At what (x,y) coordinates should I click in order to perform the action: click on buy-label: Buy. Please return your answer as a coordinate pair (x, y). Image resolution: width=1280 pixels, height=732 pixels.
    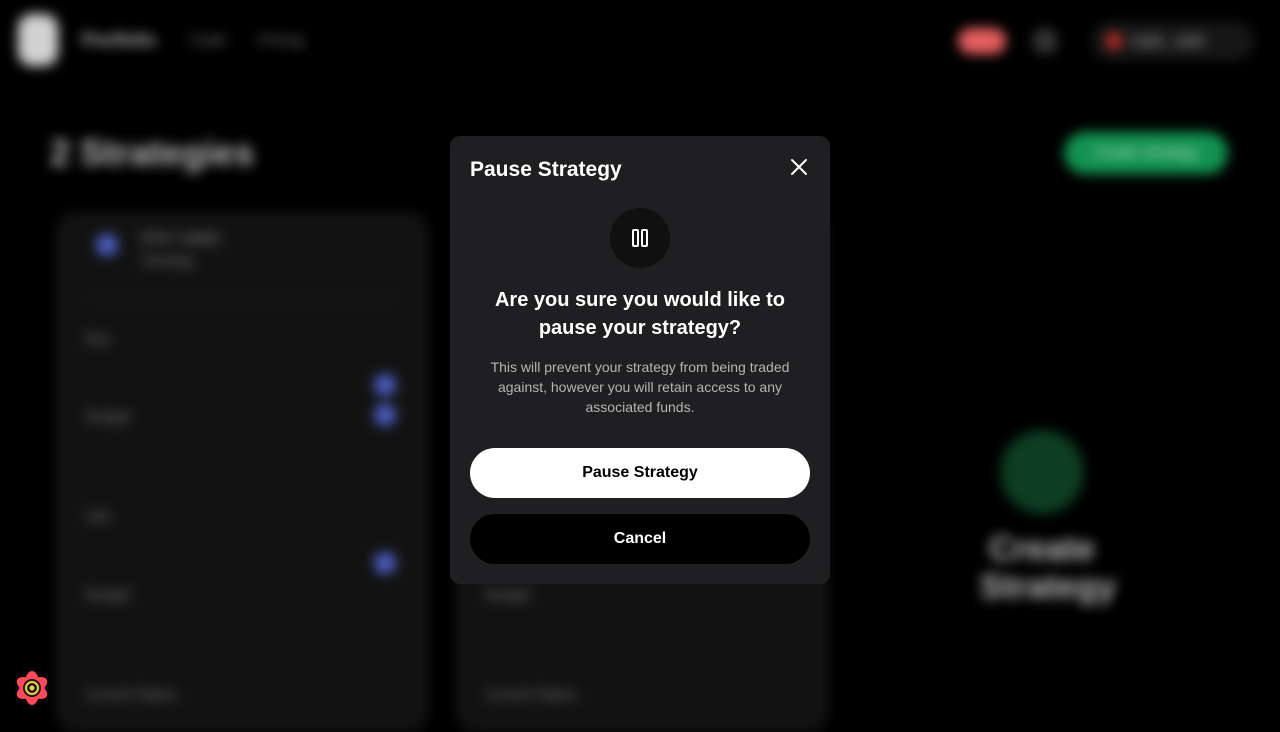
    Looking at the image, I should click on (98, 338).